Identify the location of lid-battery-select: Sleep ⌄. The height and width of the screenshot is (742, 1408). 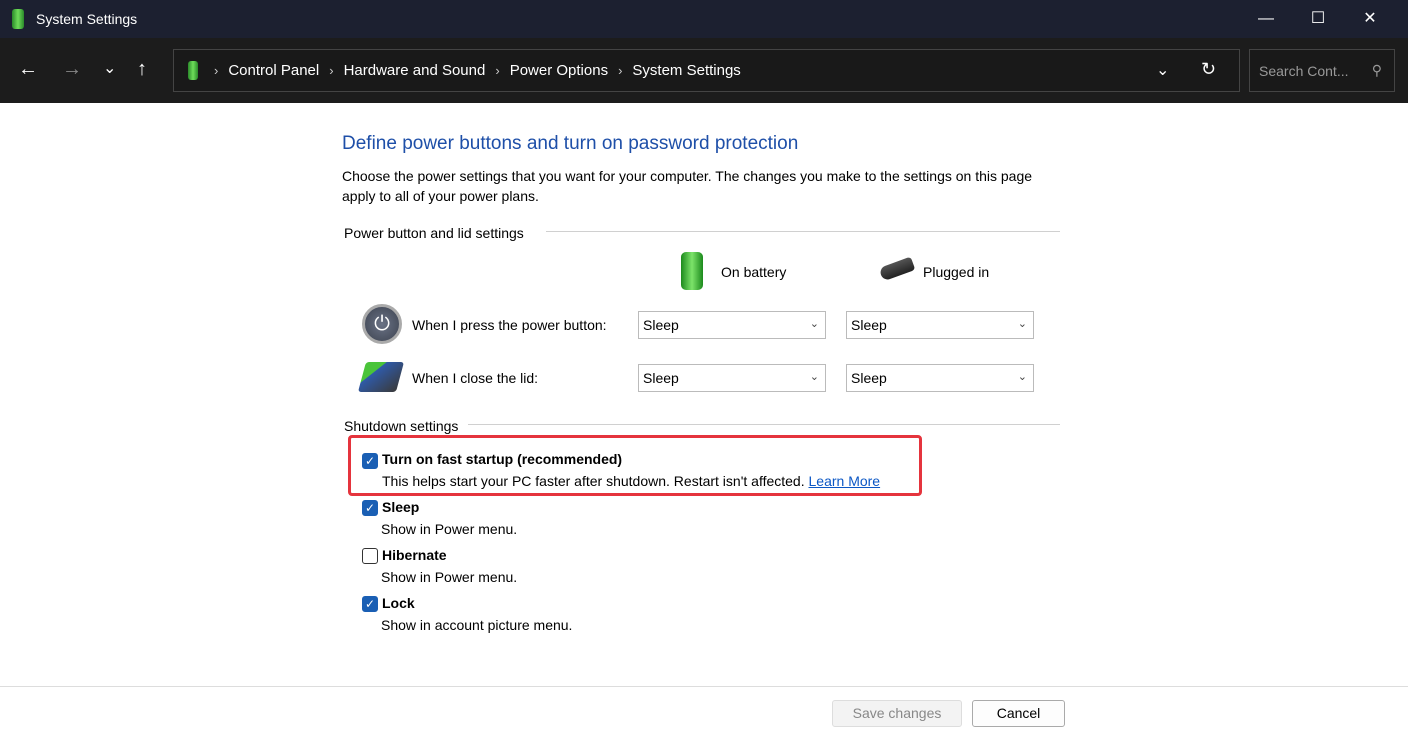
(732, 378).